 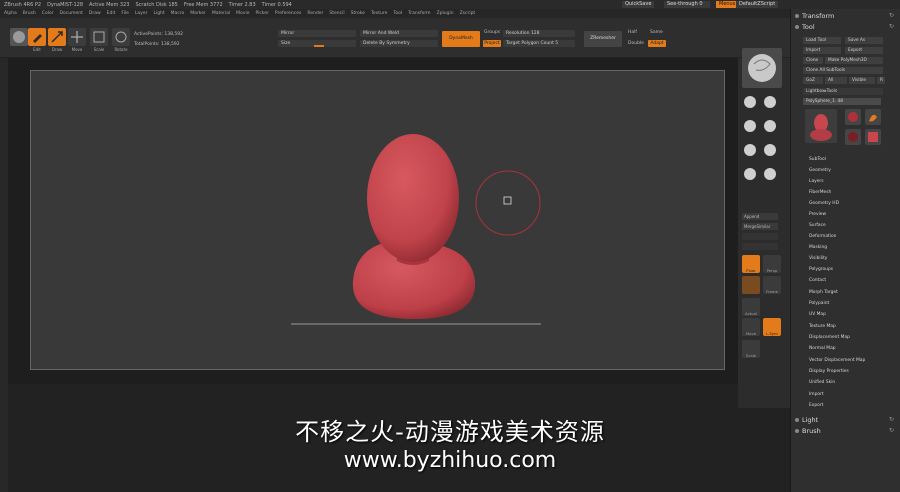 I want to click on import-tool-button: Import, so click(x=822, y=50).